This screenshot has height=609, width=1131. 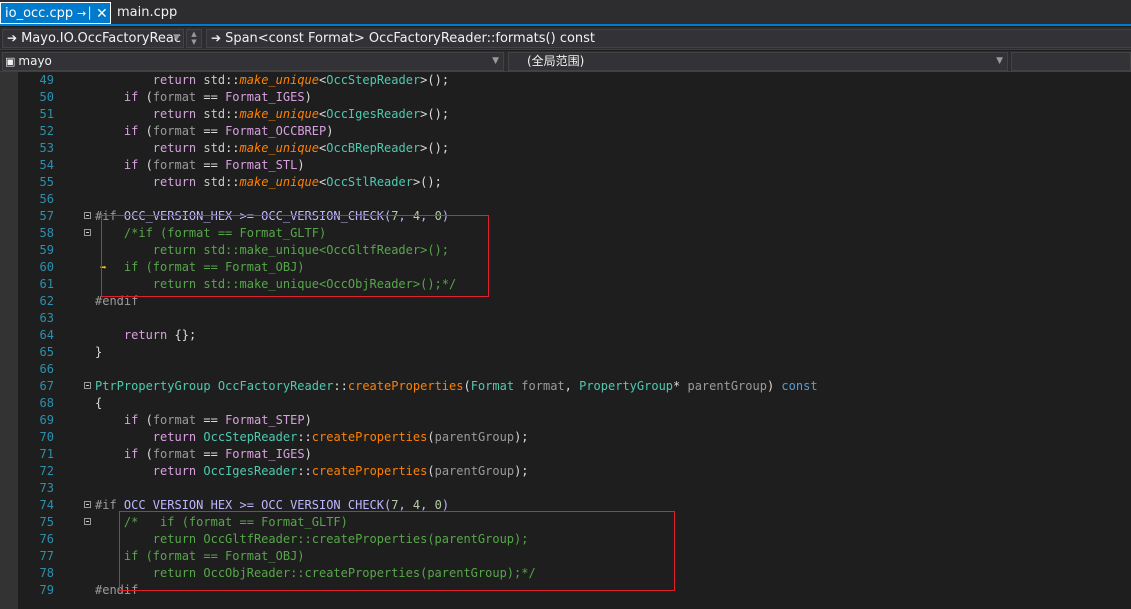 What do you see at coordinates (46, 301) in the screenshot?
I see `line-number: 62` at bounding box center [46, 301].